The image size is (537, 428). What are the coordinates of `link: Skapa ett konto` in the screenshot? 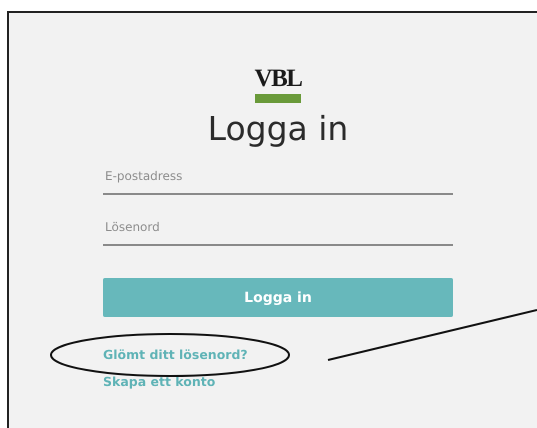 It's located at (159, 381).